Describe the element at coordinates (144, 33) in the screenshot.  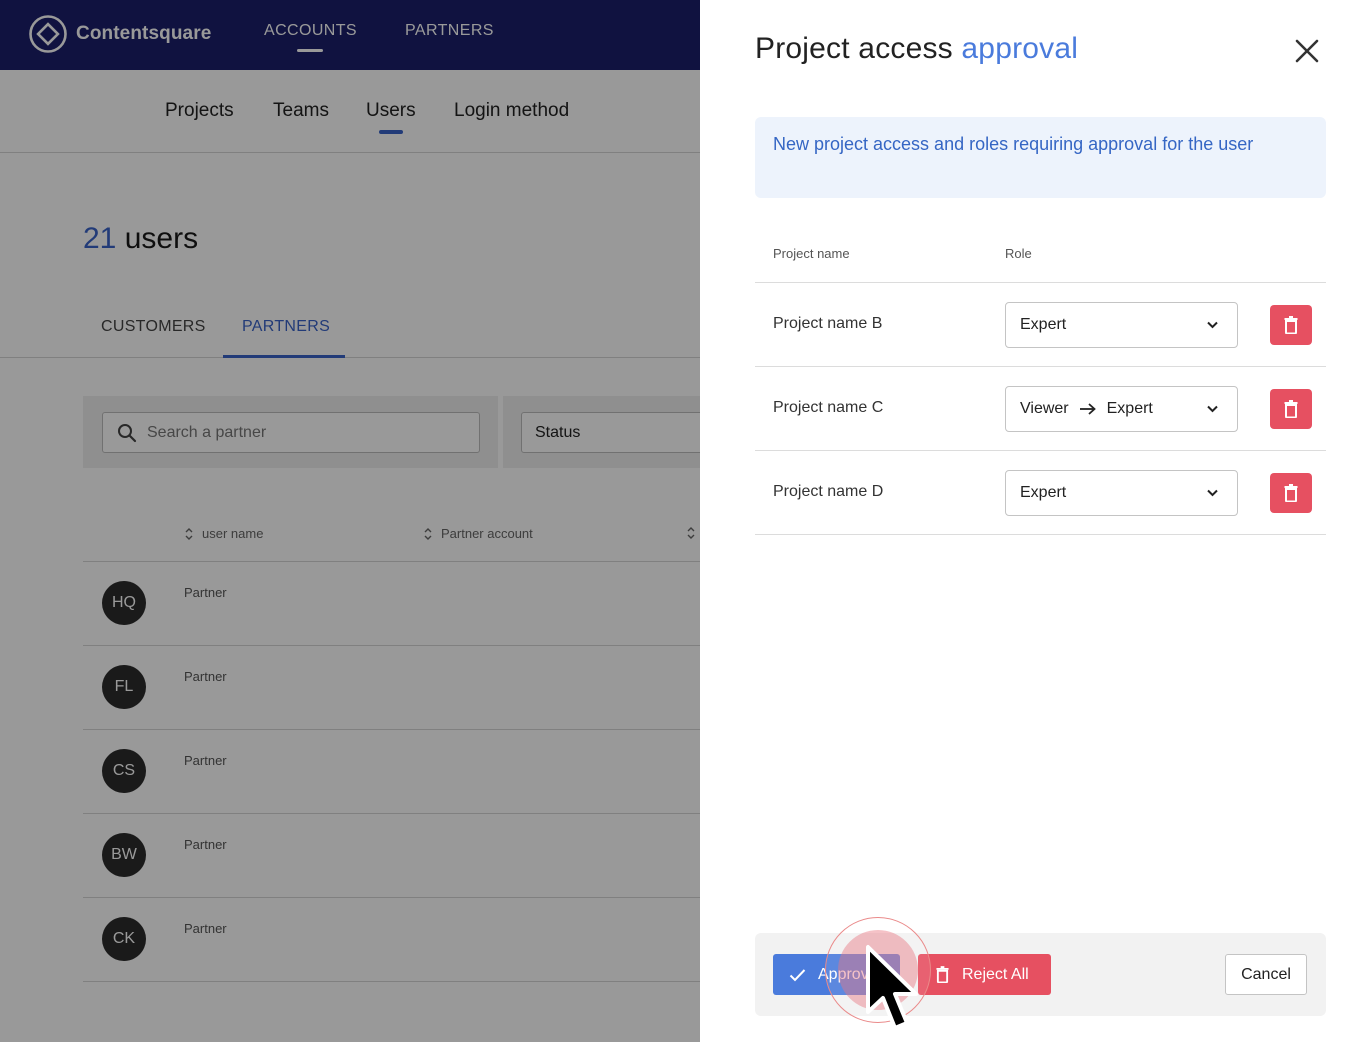
I see `brand-name: Contentsquare` at that location.